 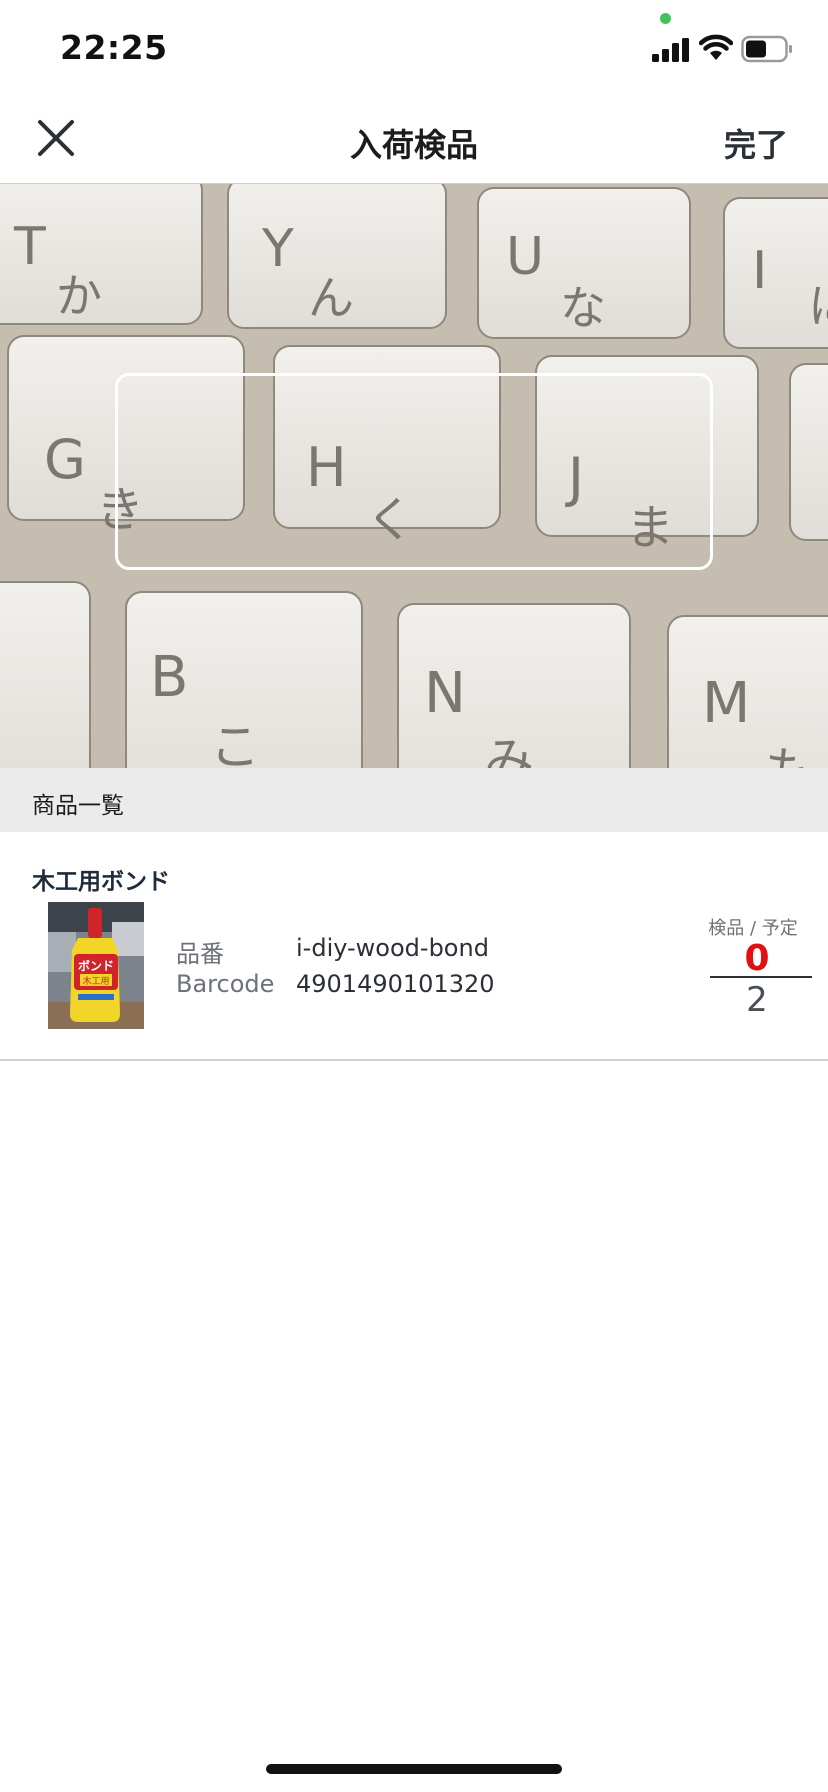 What do you see at coordinates (414, 1769) in the screenshot?
I see `home-indicator` at bounding box center [414, 1769].